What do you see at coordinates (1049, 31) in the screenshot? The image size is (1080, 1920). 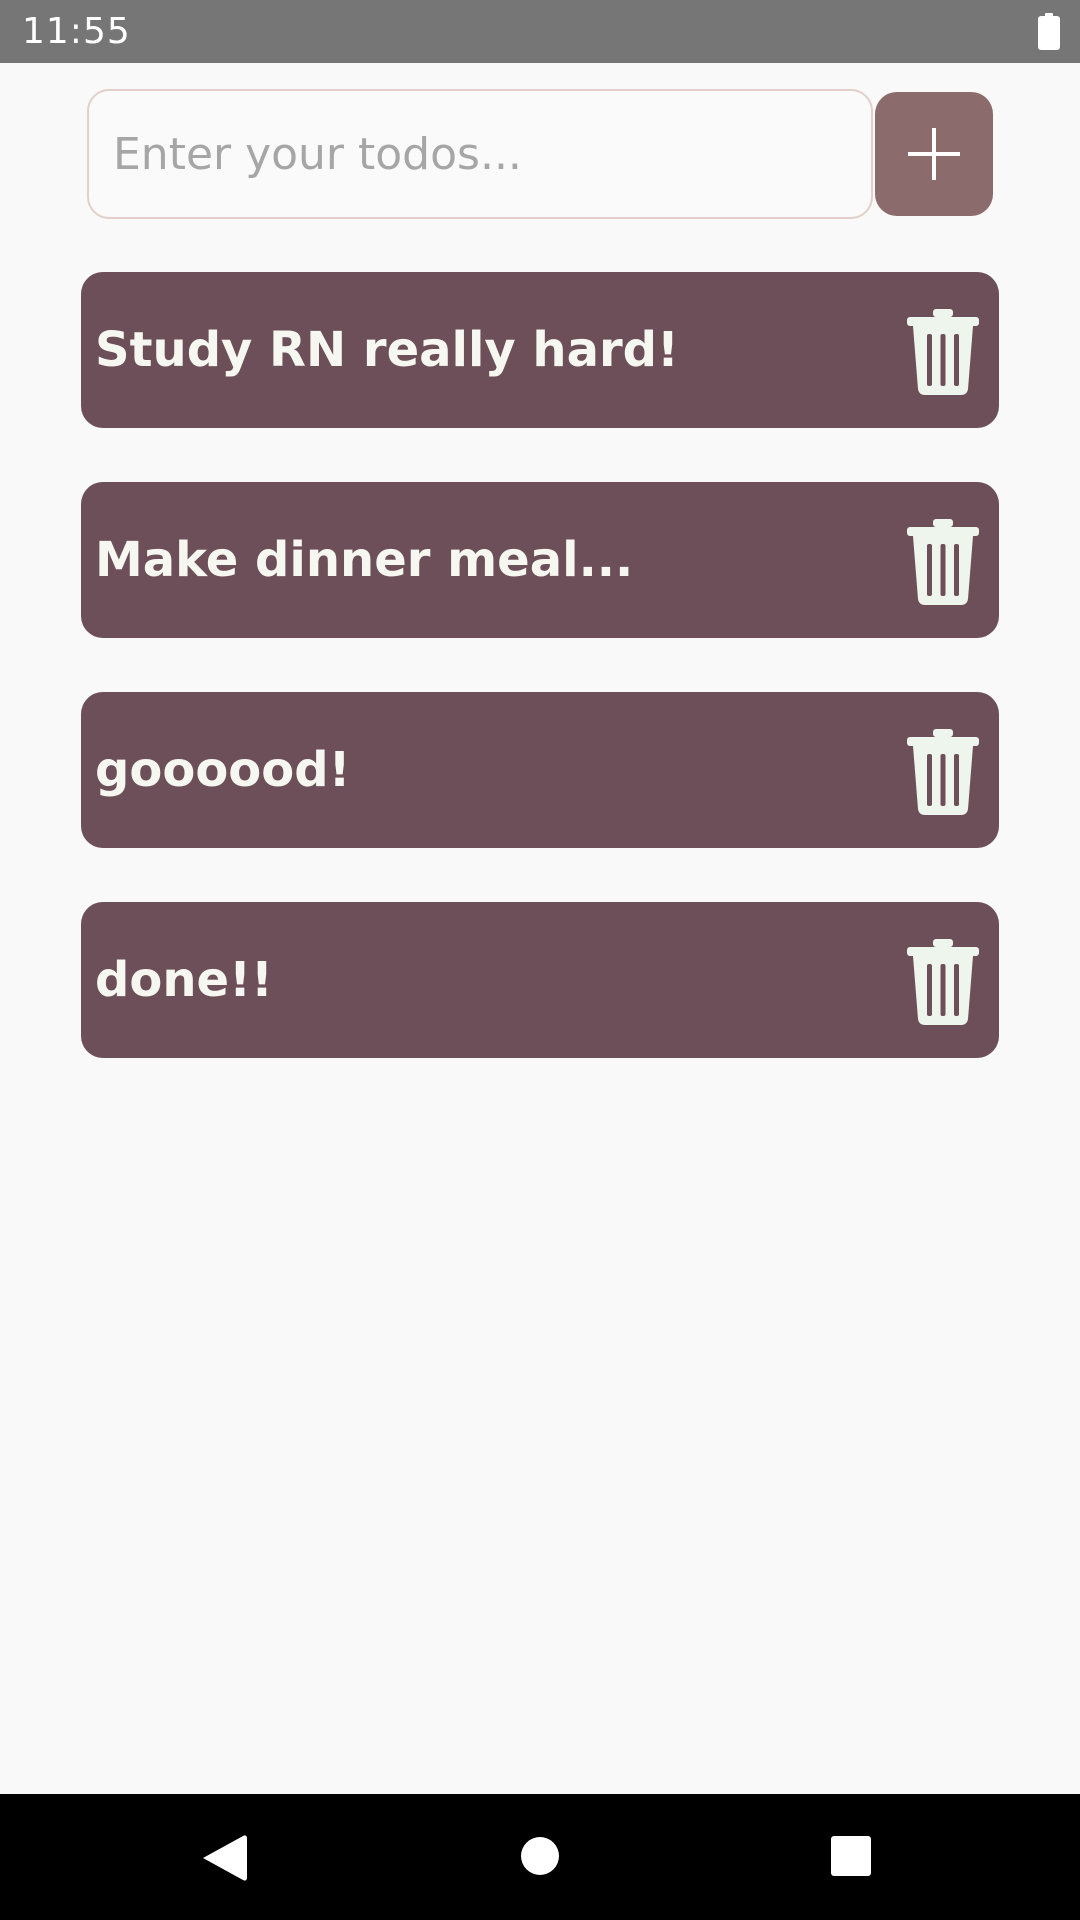 I see `battery-full-icon` at bounding box center [1049, 31].